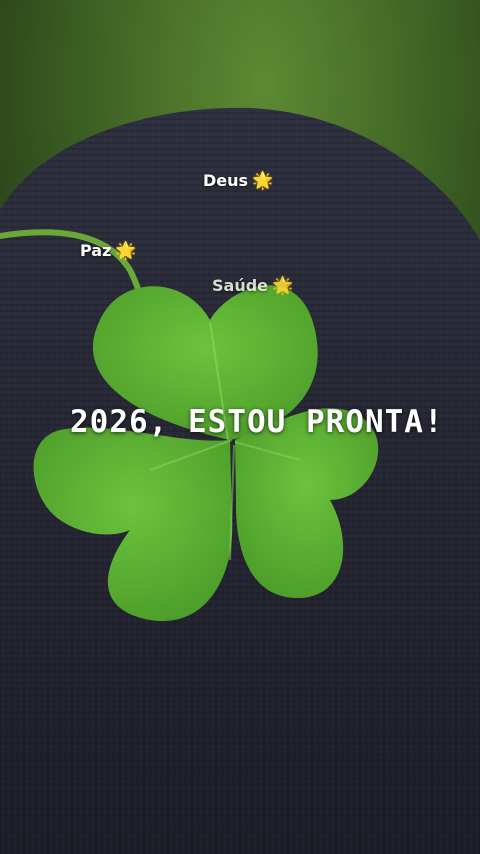 This screenshot has width=480, height=854. What do you see at coordinates (240, 285) in the screenshot?
I see `label-saude-text: Saúde` at bounding box center [240, 285].